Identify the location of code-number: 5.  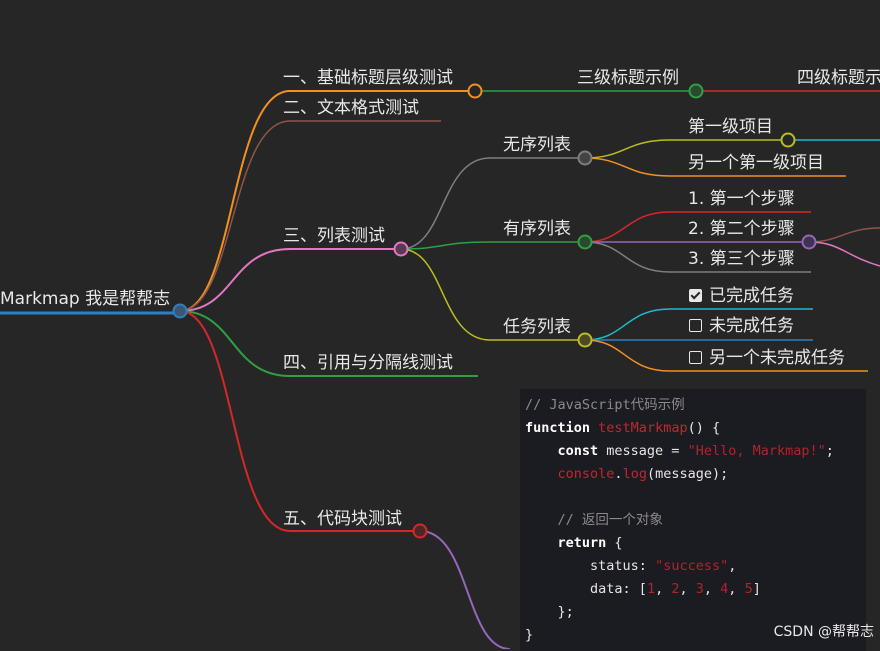
(748, 589).